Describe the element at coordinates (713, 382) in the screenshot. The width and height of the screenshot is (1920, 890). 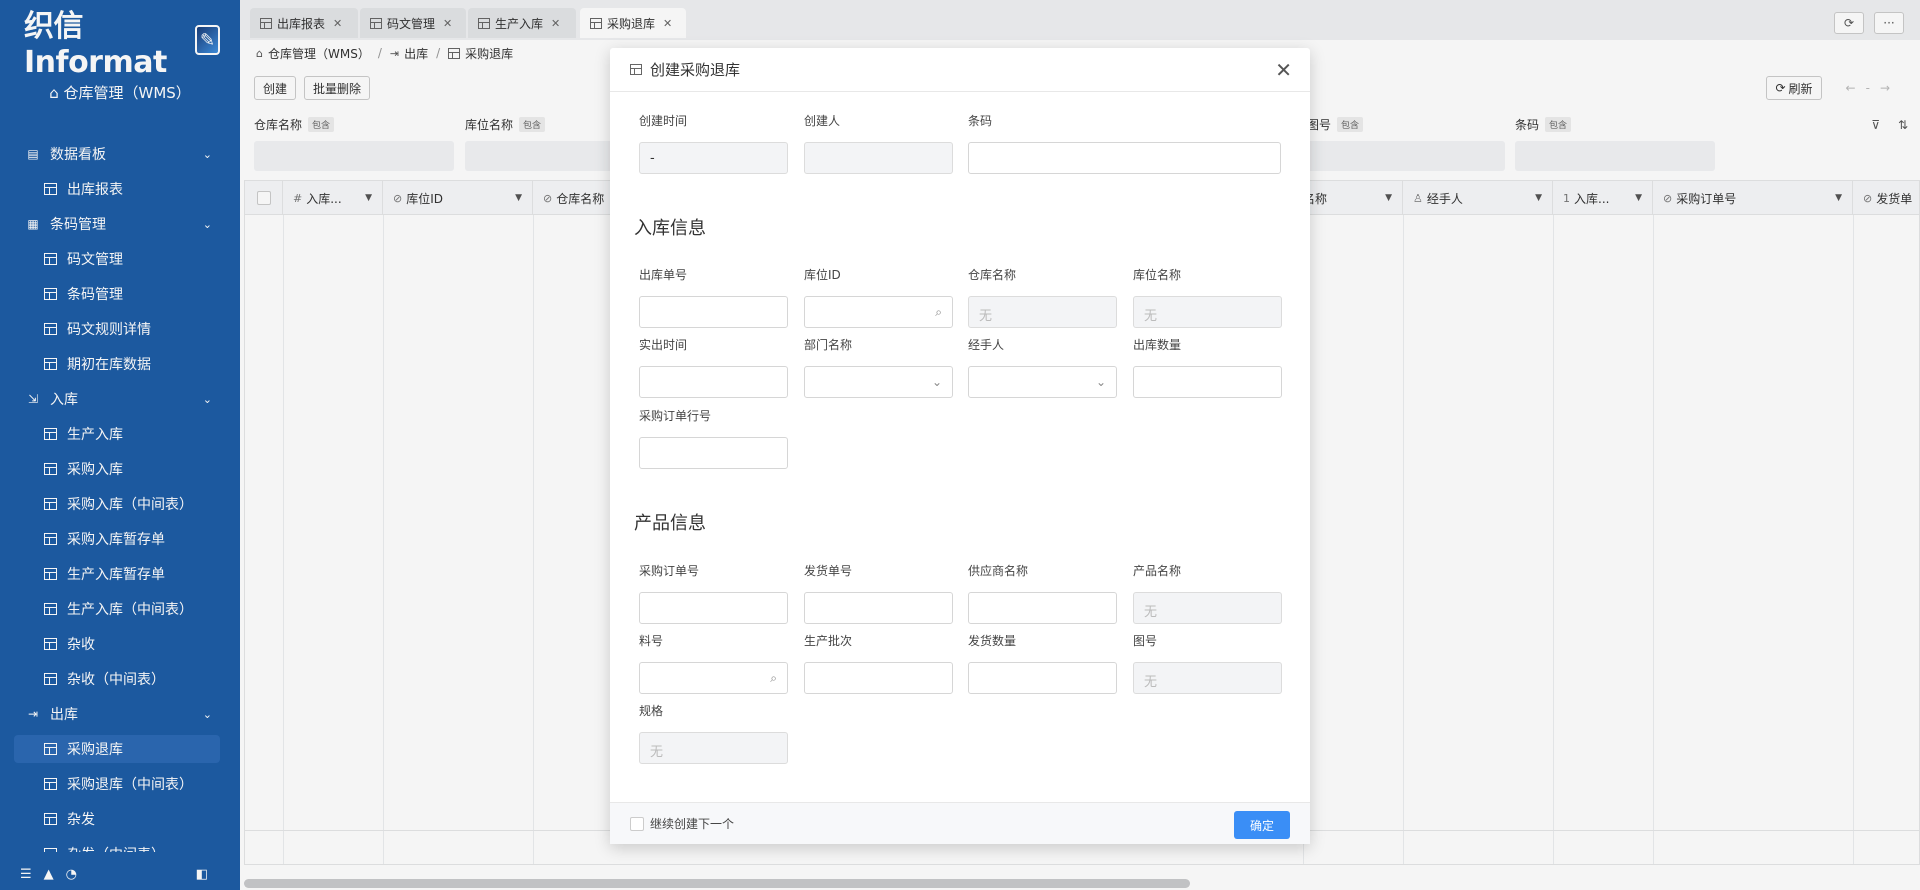
I see `actual-time-input` at that location.